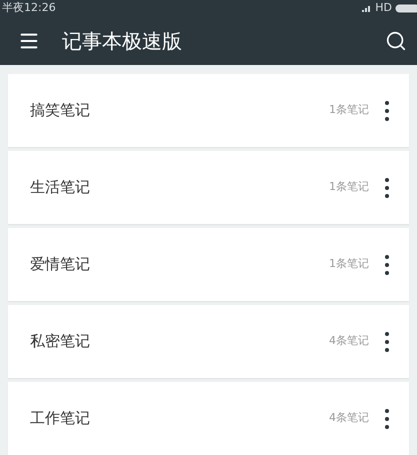 The width and height of the screenshot is (417, 455). Describe the element at coordinates (367, 8) in the screenshot. I see `signal-icon` at that location.